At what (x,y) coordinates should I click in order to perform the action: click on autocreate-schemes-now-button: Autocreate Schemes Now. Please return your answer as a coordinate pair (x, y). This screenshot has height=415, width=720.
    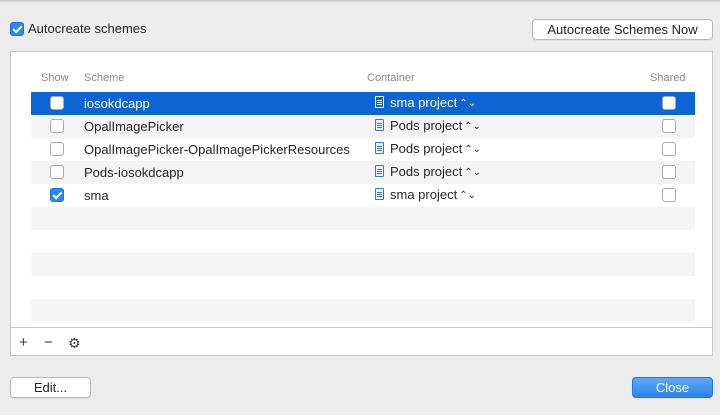
    Looking at the image, I should click on (622, 29).